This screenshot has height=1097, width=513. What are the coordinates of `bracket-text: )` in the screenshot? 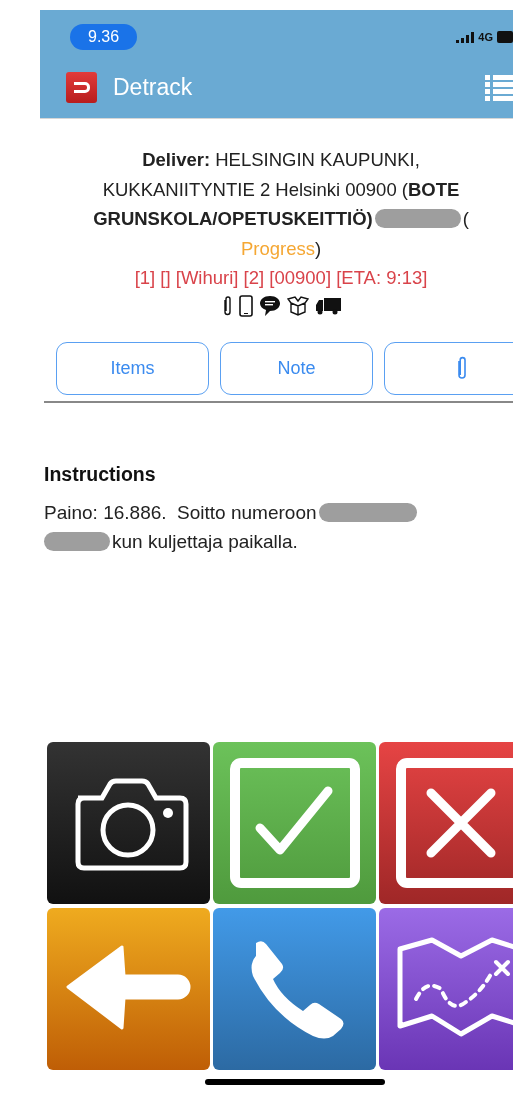 It's located at (318, 248).